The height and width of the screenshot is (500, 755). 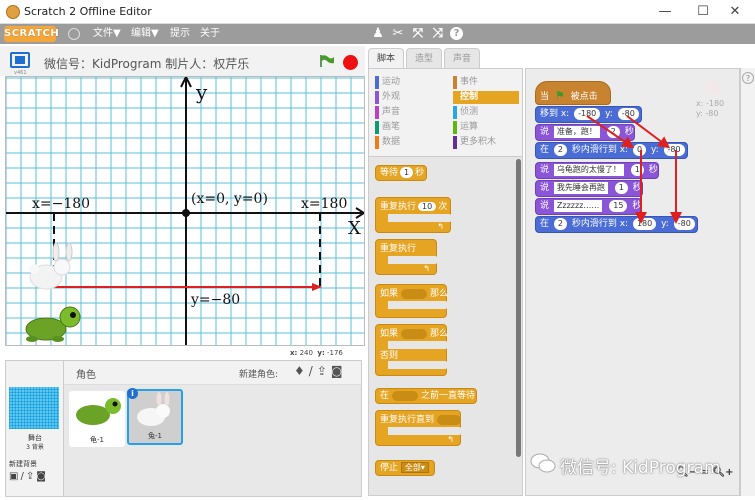 I want to click on number-input: -180, so click(x=587, y=113).